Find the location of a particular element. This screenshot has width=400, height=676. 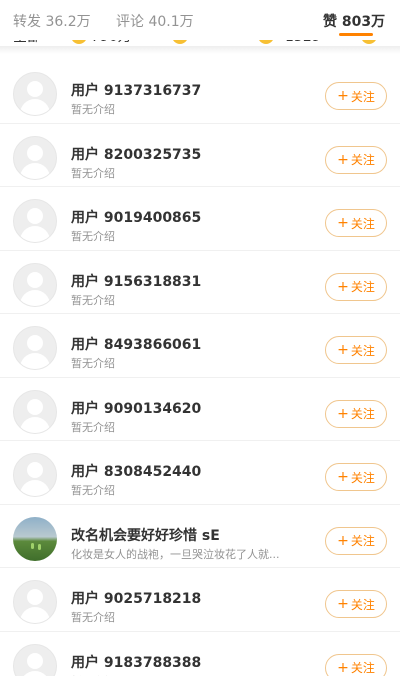

user-name: 改名机会要好好珍惜 sE is located at coordinates (145, 535).